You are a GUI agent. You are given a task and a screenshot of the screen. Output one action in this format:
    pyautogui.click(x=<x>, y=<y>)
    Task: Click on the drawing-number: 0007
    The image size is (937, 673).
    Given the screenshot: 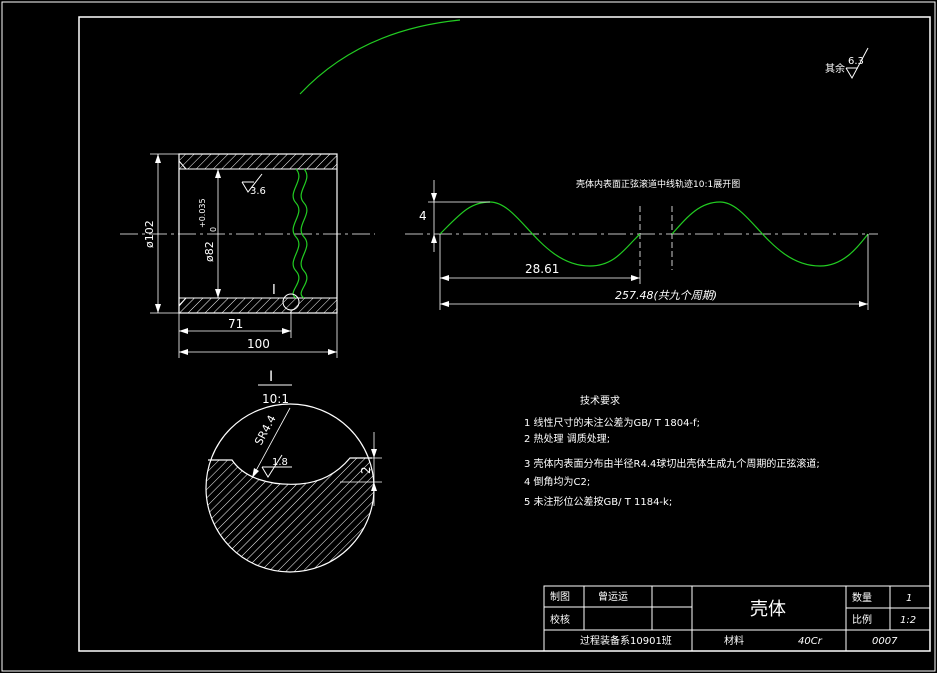 What is the action you would take?
    pyautogui.click(x=885, y=641)
    